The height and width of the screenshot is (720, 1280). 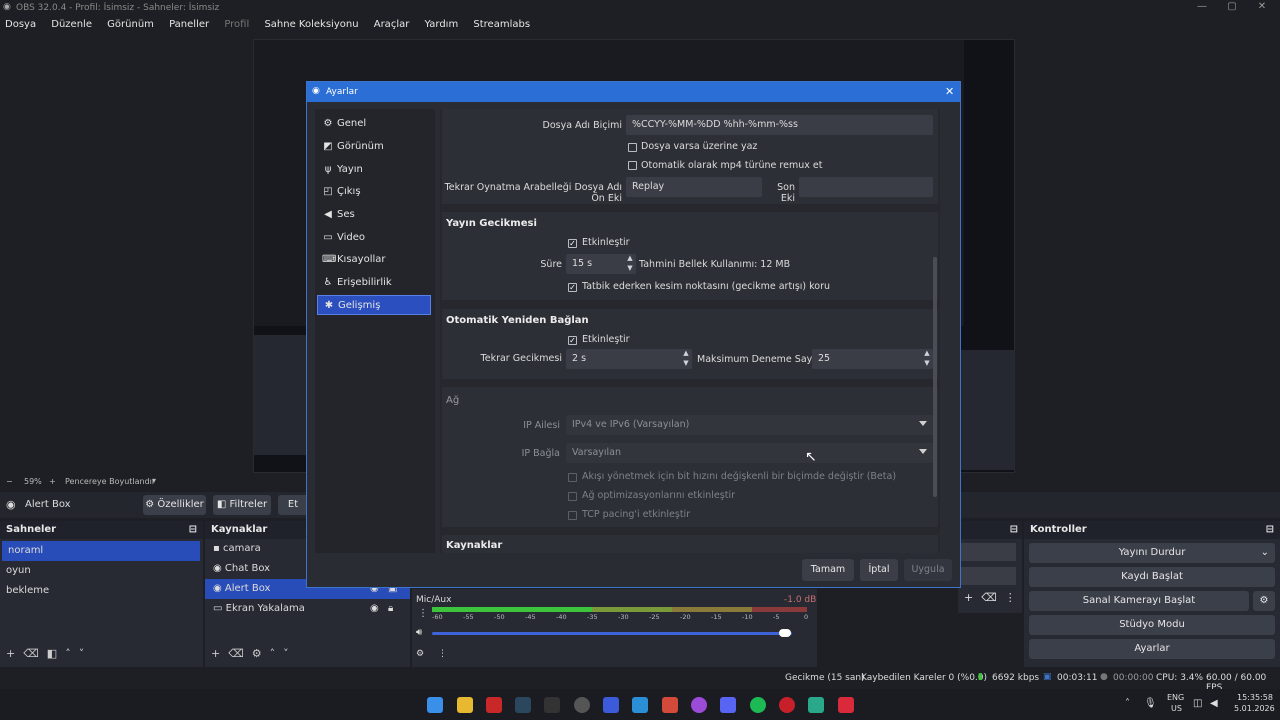 I want to click on tcp-pacing-checkbox, so click(x=572, y=515).